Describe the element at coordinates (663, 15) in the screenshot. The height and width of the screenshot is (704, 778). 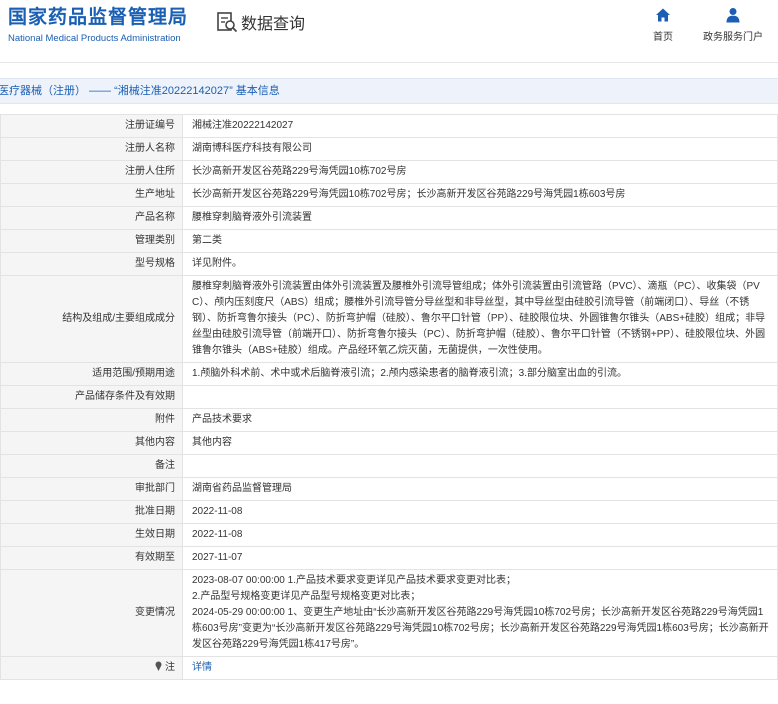
I see `home-icon` at that location.